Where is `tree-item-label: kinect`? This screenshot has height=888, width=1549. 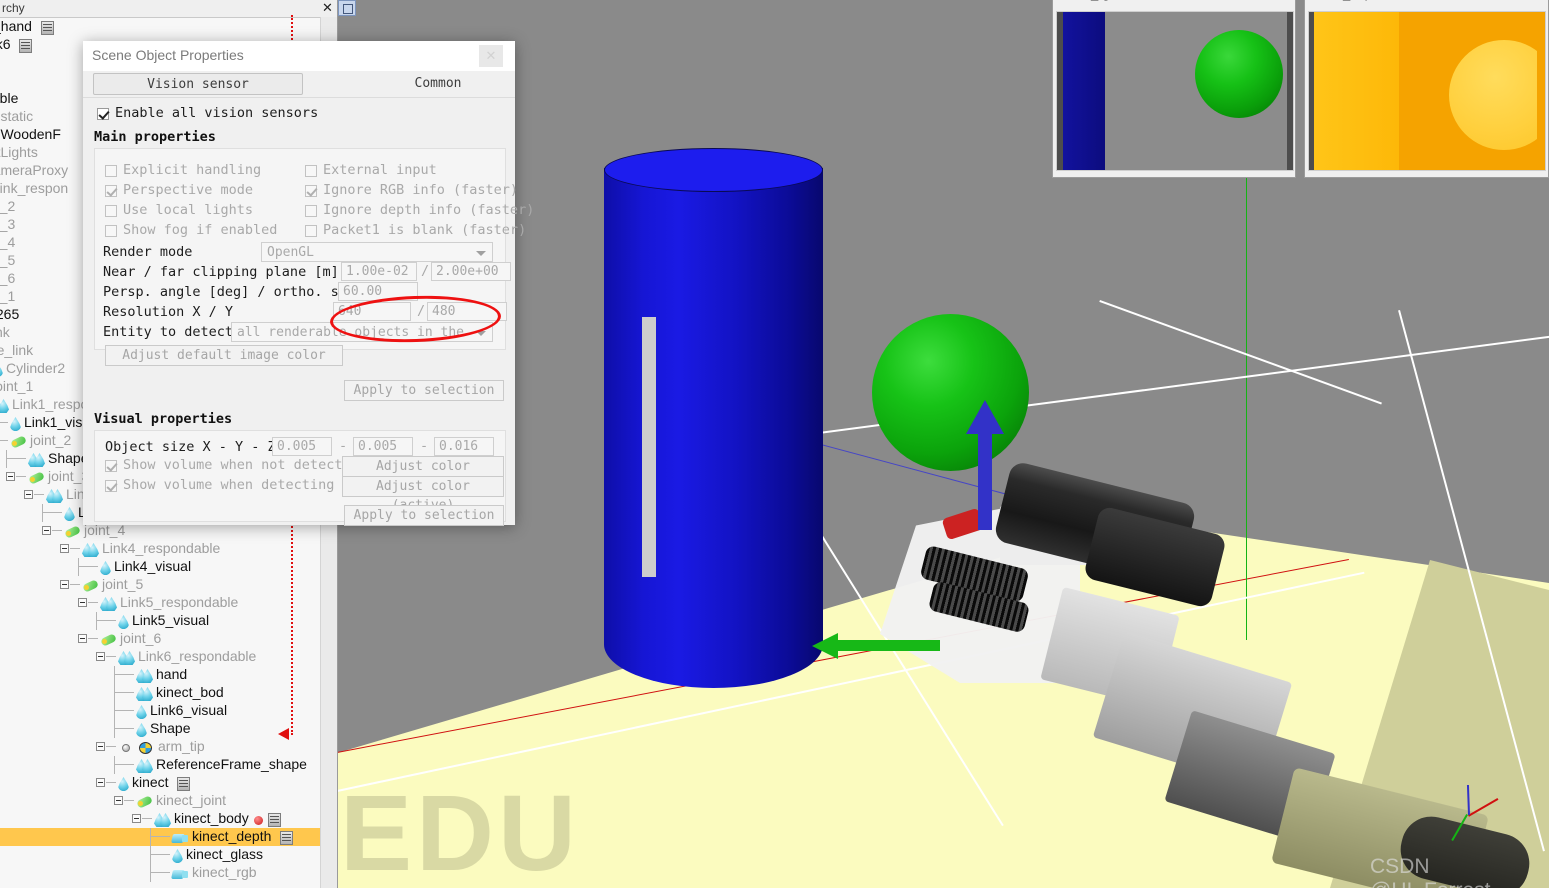 tree-item-label: kinect is located at coordinates (150, 782).